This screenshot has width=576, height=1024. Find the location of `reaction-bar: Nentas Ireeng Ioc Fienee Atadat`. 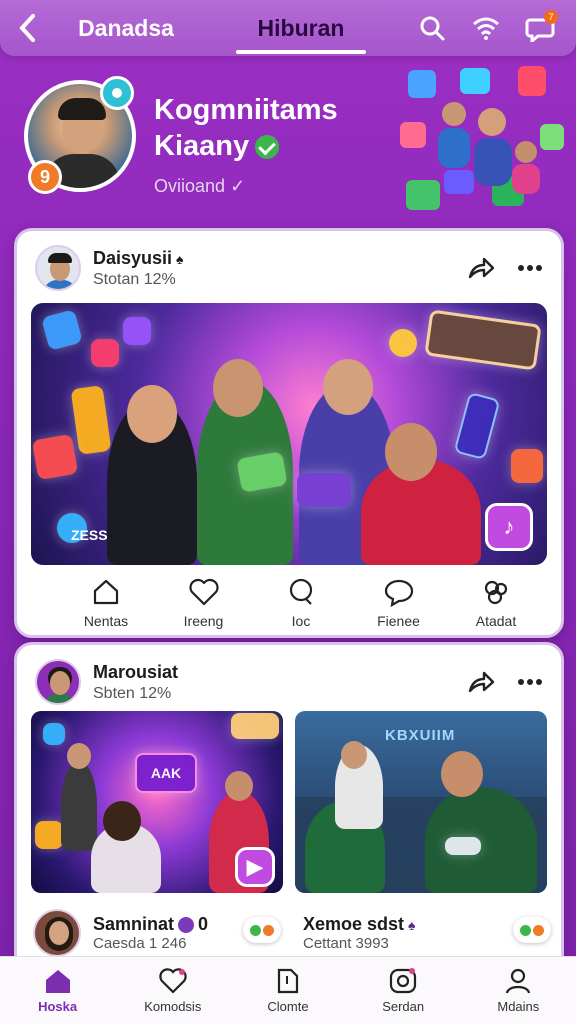

reaction-bar: Nentas Ireeng Ioc Fienee Atadat is located at coordinates (301, 604).